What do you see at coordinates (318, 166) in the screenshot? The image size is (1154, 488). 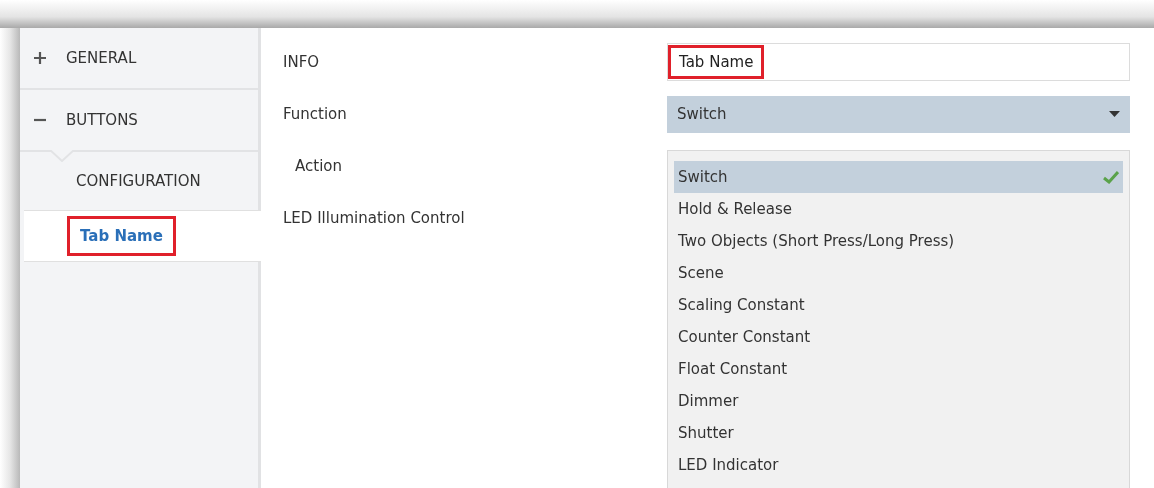 I see `parameter-label: Action` at bounding box center [318, 166].